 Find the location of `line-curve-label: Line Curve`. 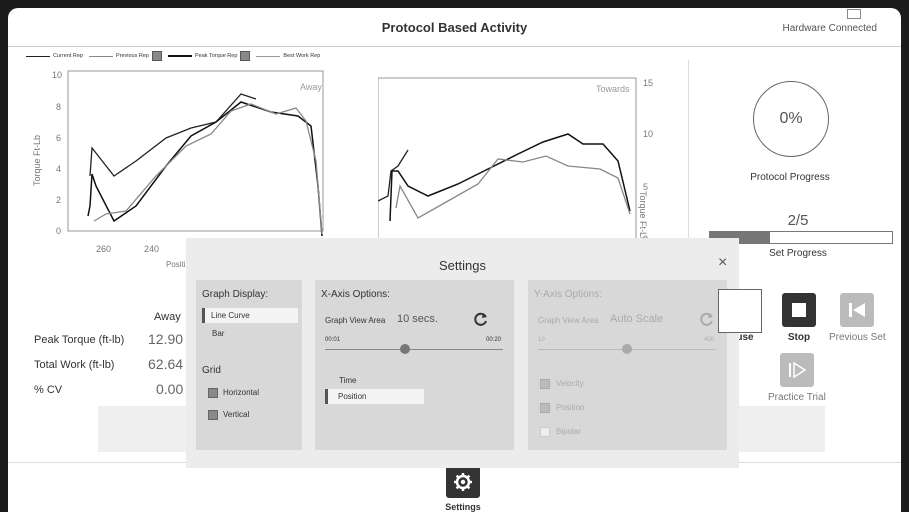

line-curve-label: Line Curve is located at coordinates (230, 315).